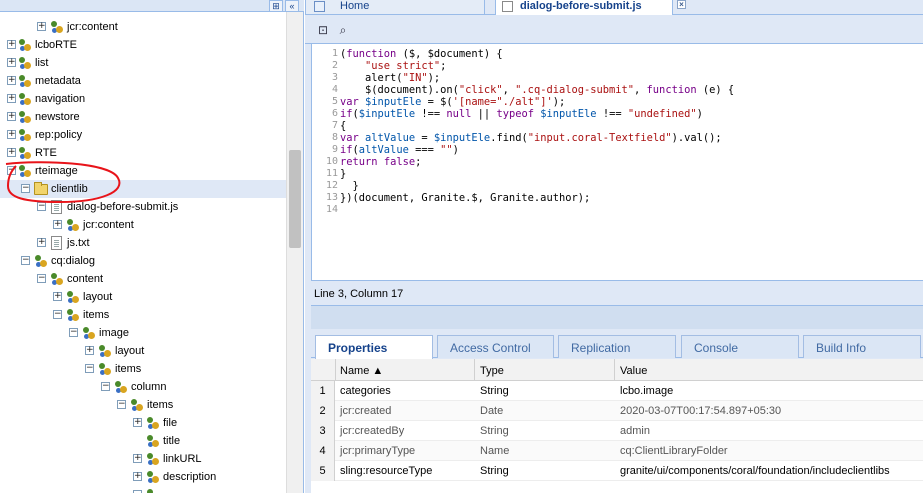 This screenshot has height=493, width=923. What do you see at coordinates (143, 387) in the screenshot?
I see `tree-node: − column` at bounding box center [143, 387].